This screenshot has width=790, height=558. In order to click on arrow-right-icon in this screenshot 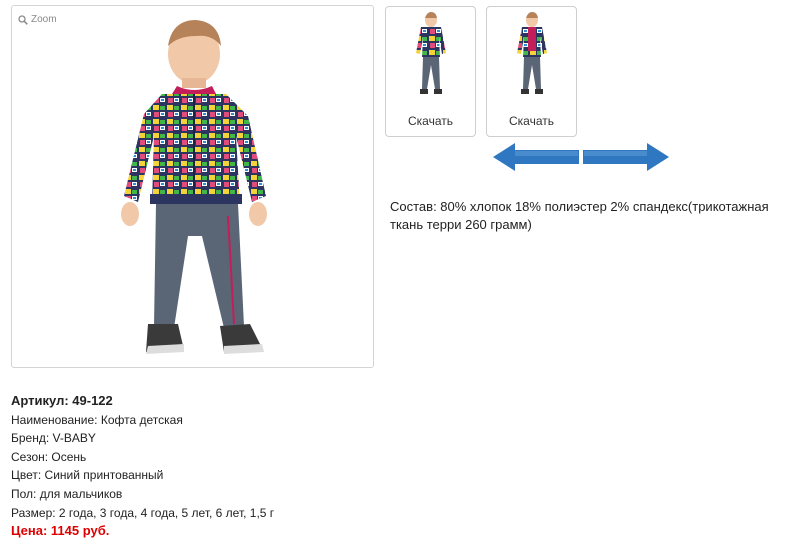, I will do `click(626, 157)`.